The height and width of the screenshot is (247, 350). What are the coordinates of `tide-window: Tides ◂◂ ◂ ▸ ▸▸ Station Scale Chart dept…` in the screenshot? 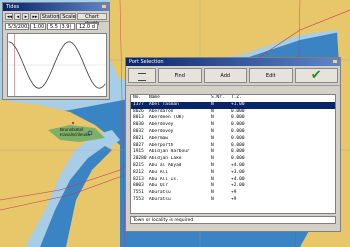 It's located at (56, 51).